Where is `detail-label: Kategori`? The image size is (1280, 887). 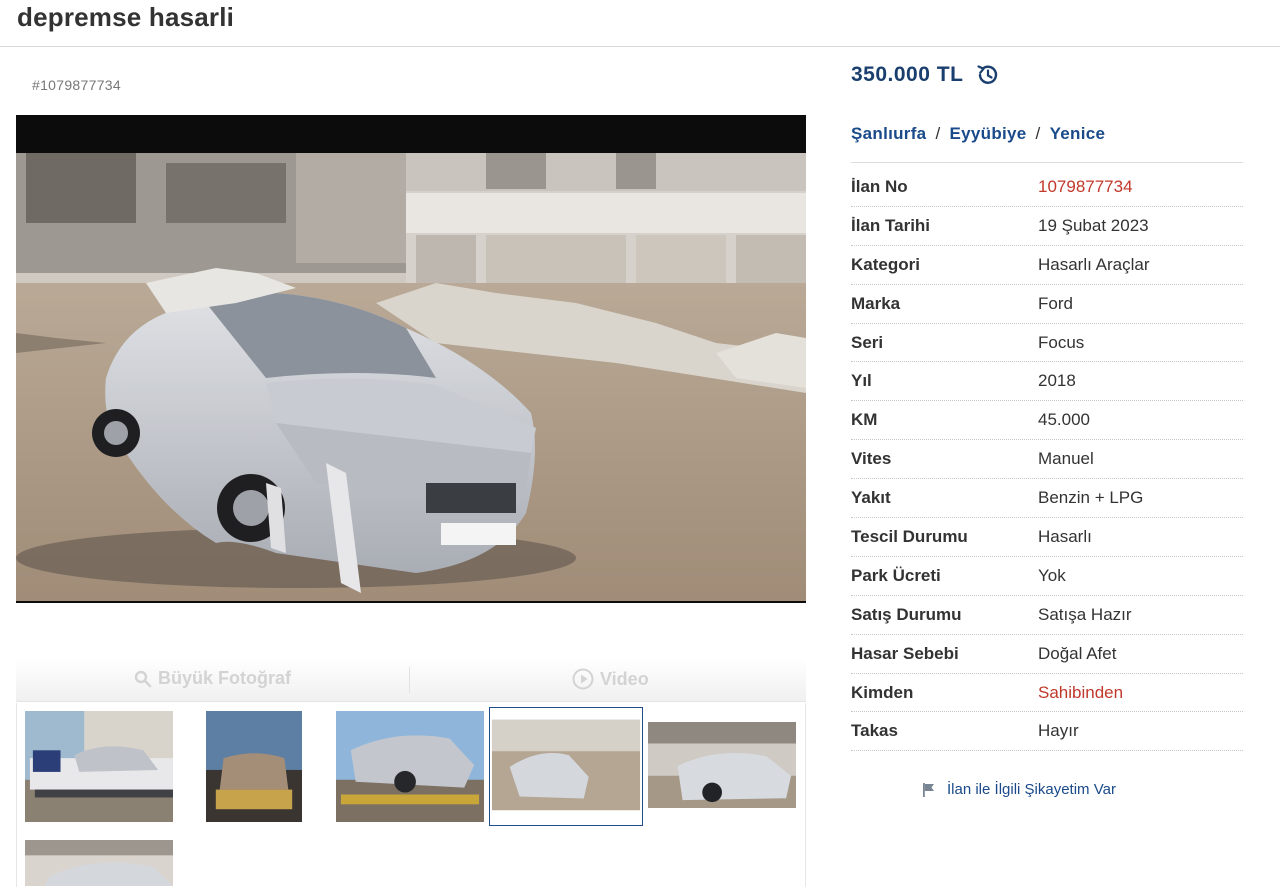
detail-label: Kategori is located at coordinates (885, 264).